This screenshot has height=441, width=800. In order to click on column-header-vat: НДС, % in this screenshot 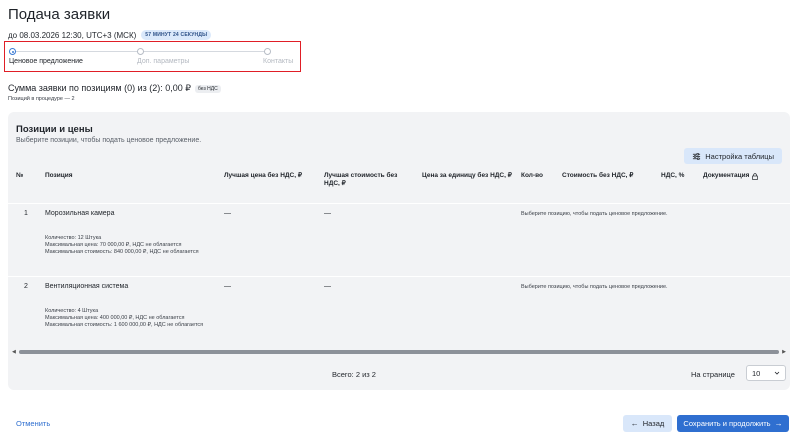, I will do `click(672, 176)`.